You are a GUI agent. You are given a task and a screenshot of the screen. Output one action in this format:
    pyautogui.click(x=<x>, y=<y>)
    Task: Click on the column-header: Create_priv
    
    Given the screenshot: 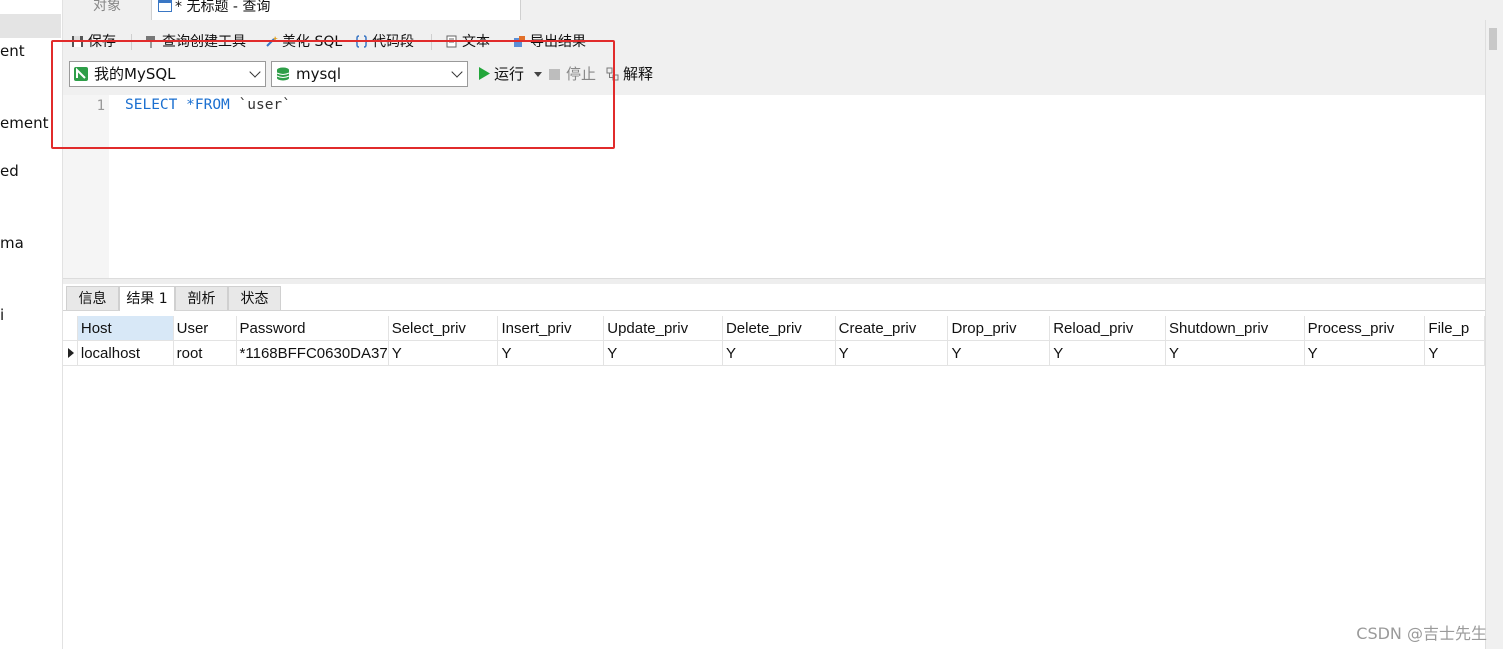 What is the action you would take?
    pyautogui.click(x=892, y=328)
    